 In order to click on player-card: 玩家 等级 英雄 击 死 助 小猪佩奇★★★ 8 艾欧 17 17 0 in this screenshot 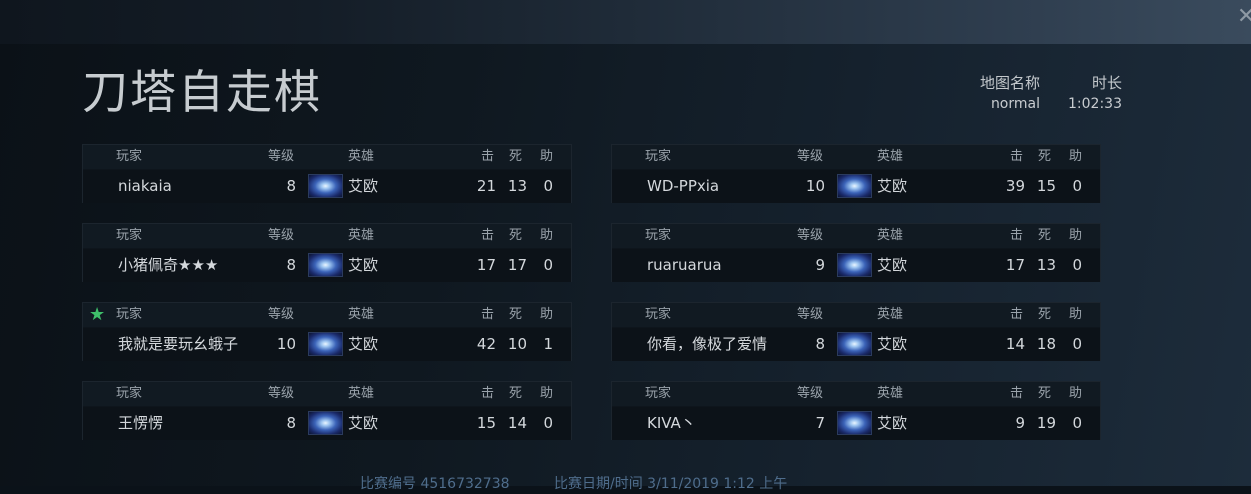, I will do `click(327, 252)`.